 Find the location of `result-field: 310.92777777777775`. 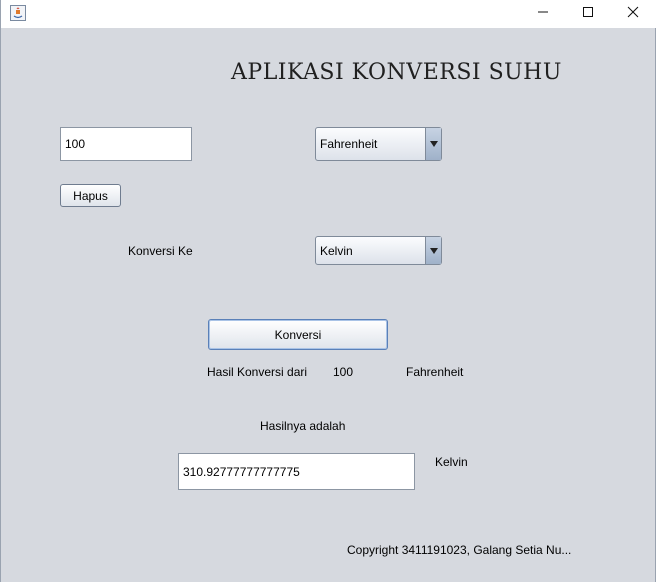

result-field: 310.92777777777775 is located at coordinates (296, 471).